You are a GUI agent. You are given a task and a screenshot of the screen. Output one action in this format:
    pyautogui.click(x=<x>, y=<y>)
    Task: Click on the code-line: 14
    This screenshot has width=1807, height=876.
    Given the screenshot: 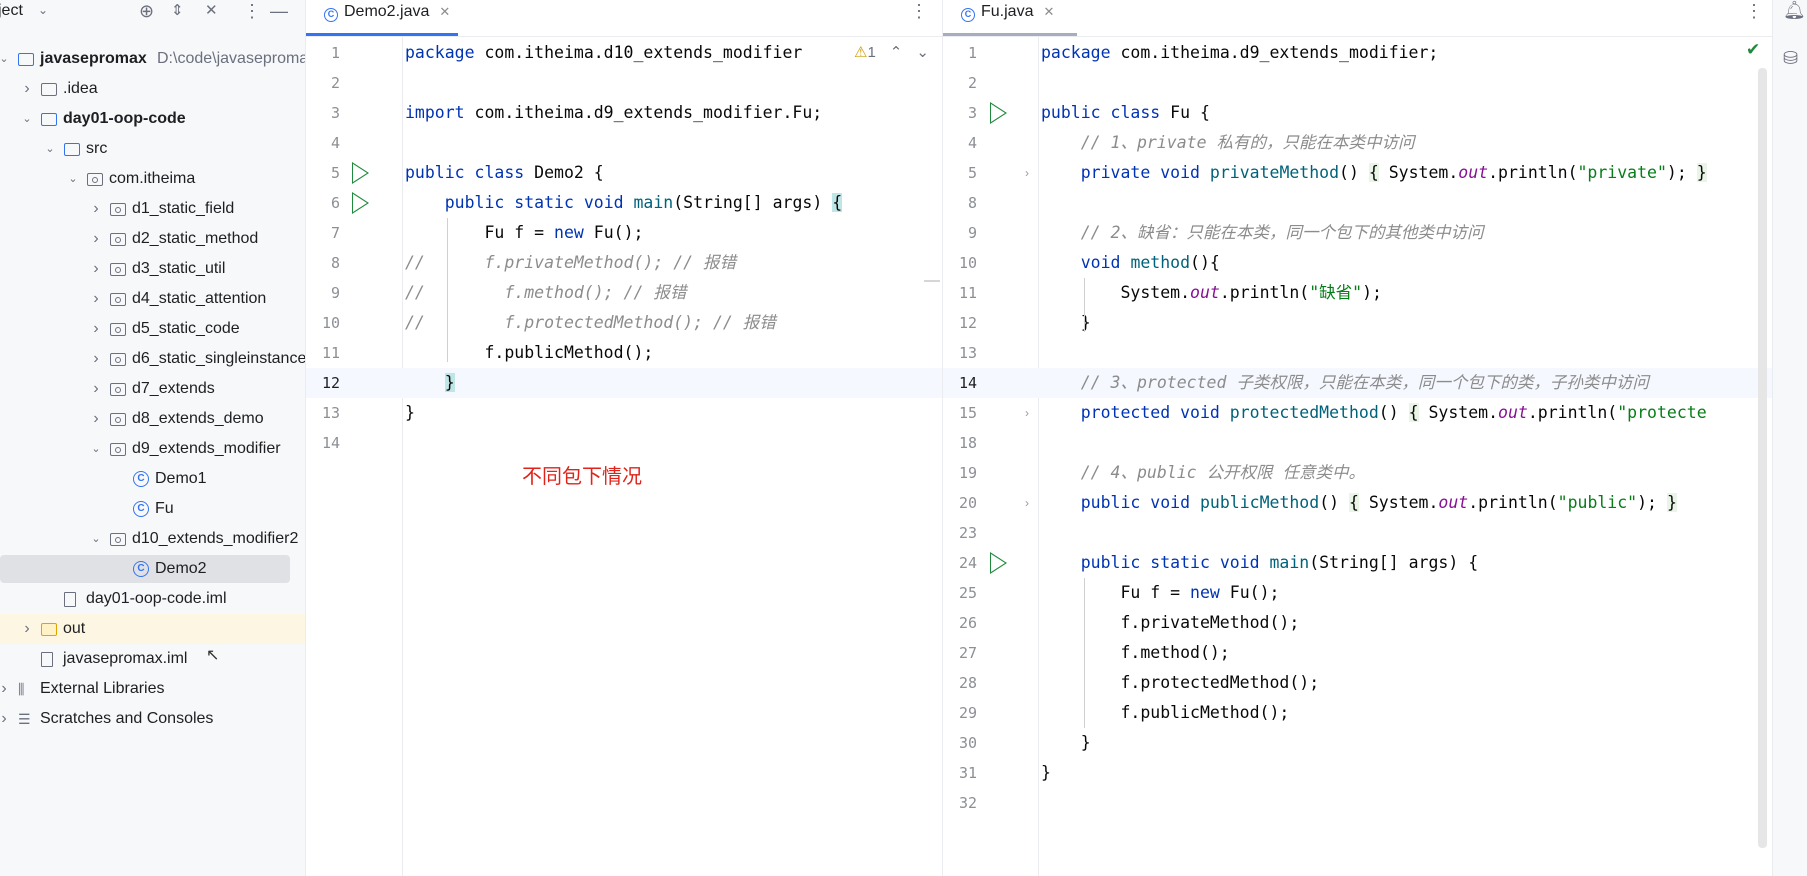 What is the action you would take?
    pyautogui.click(x=624, y=443)
    